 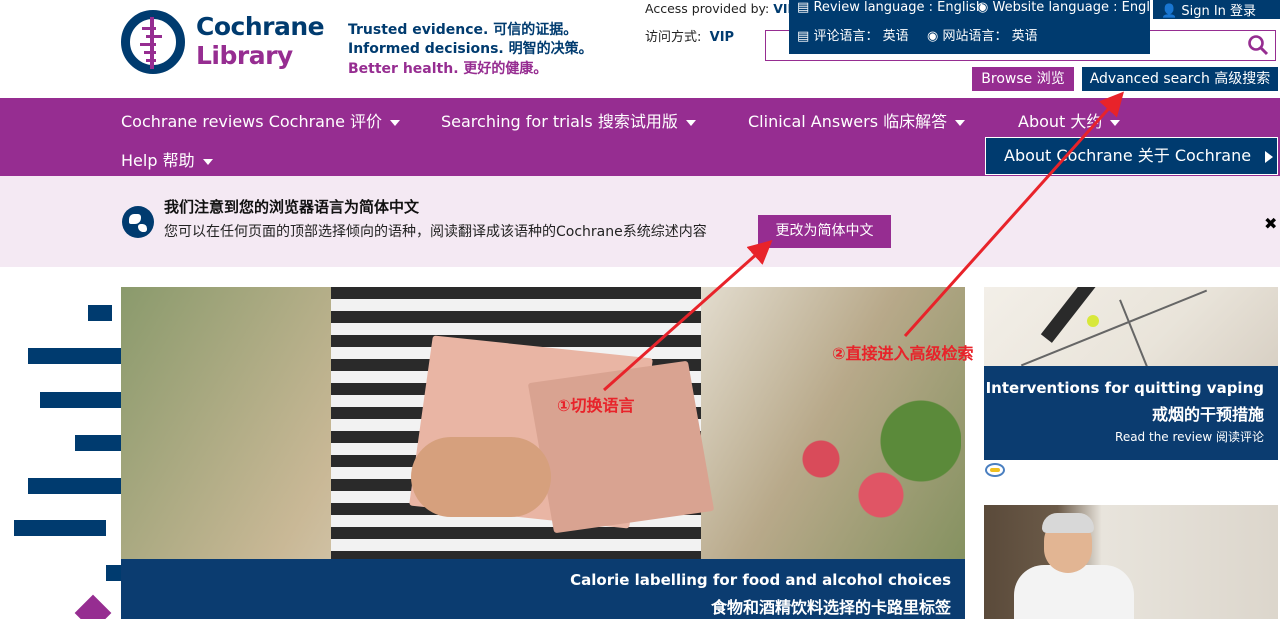 I want to click on sign-in-link: 👤 Sign In 登录, so click(x=1216, y=9).